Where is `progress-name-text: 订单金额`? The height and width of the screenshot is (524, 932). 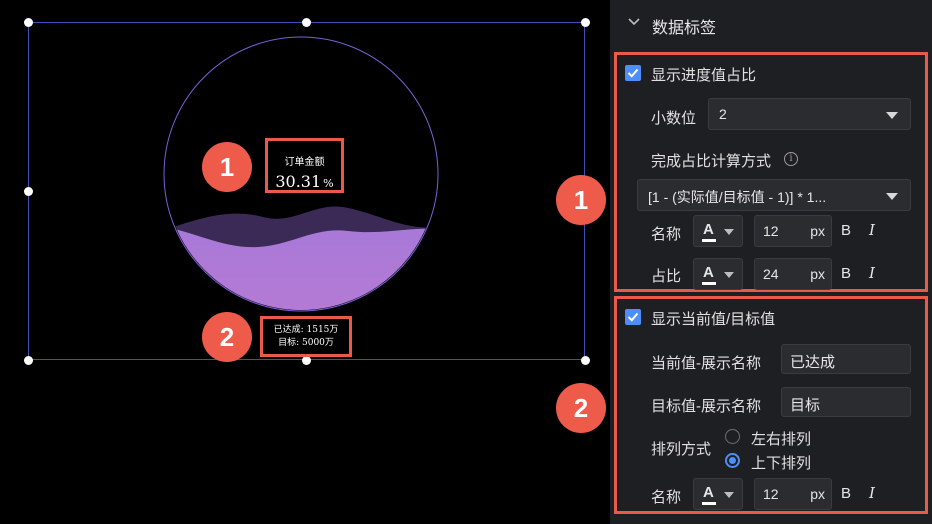 progress-name-text: 订单金额 is located at coordinates (304, 162).